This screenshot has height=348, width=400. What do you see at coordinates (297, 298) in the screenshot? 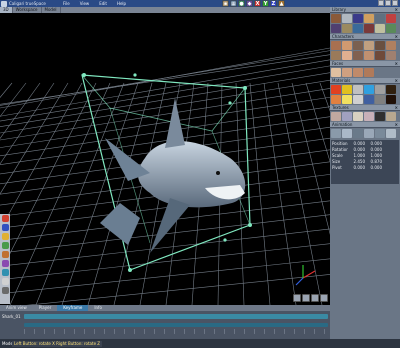
I see `zoom-icon` at bounding box center [297, 298].